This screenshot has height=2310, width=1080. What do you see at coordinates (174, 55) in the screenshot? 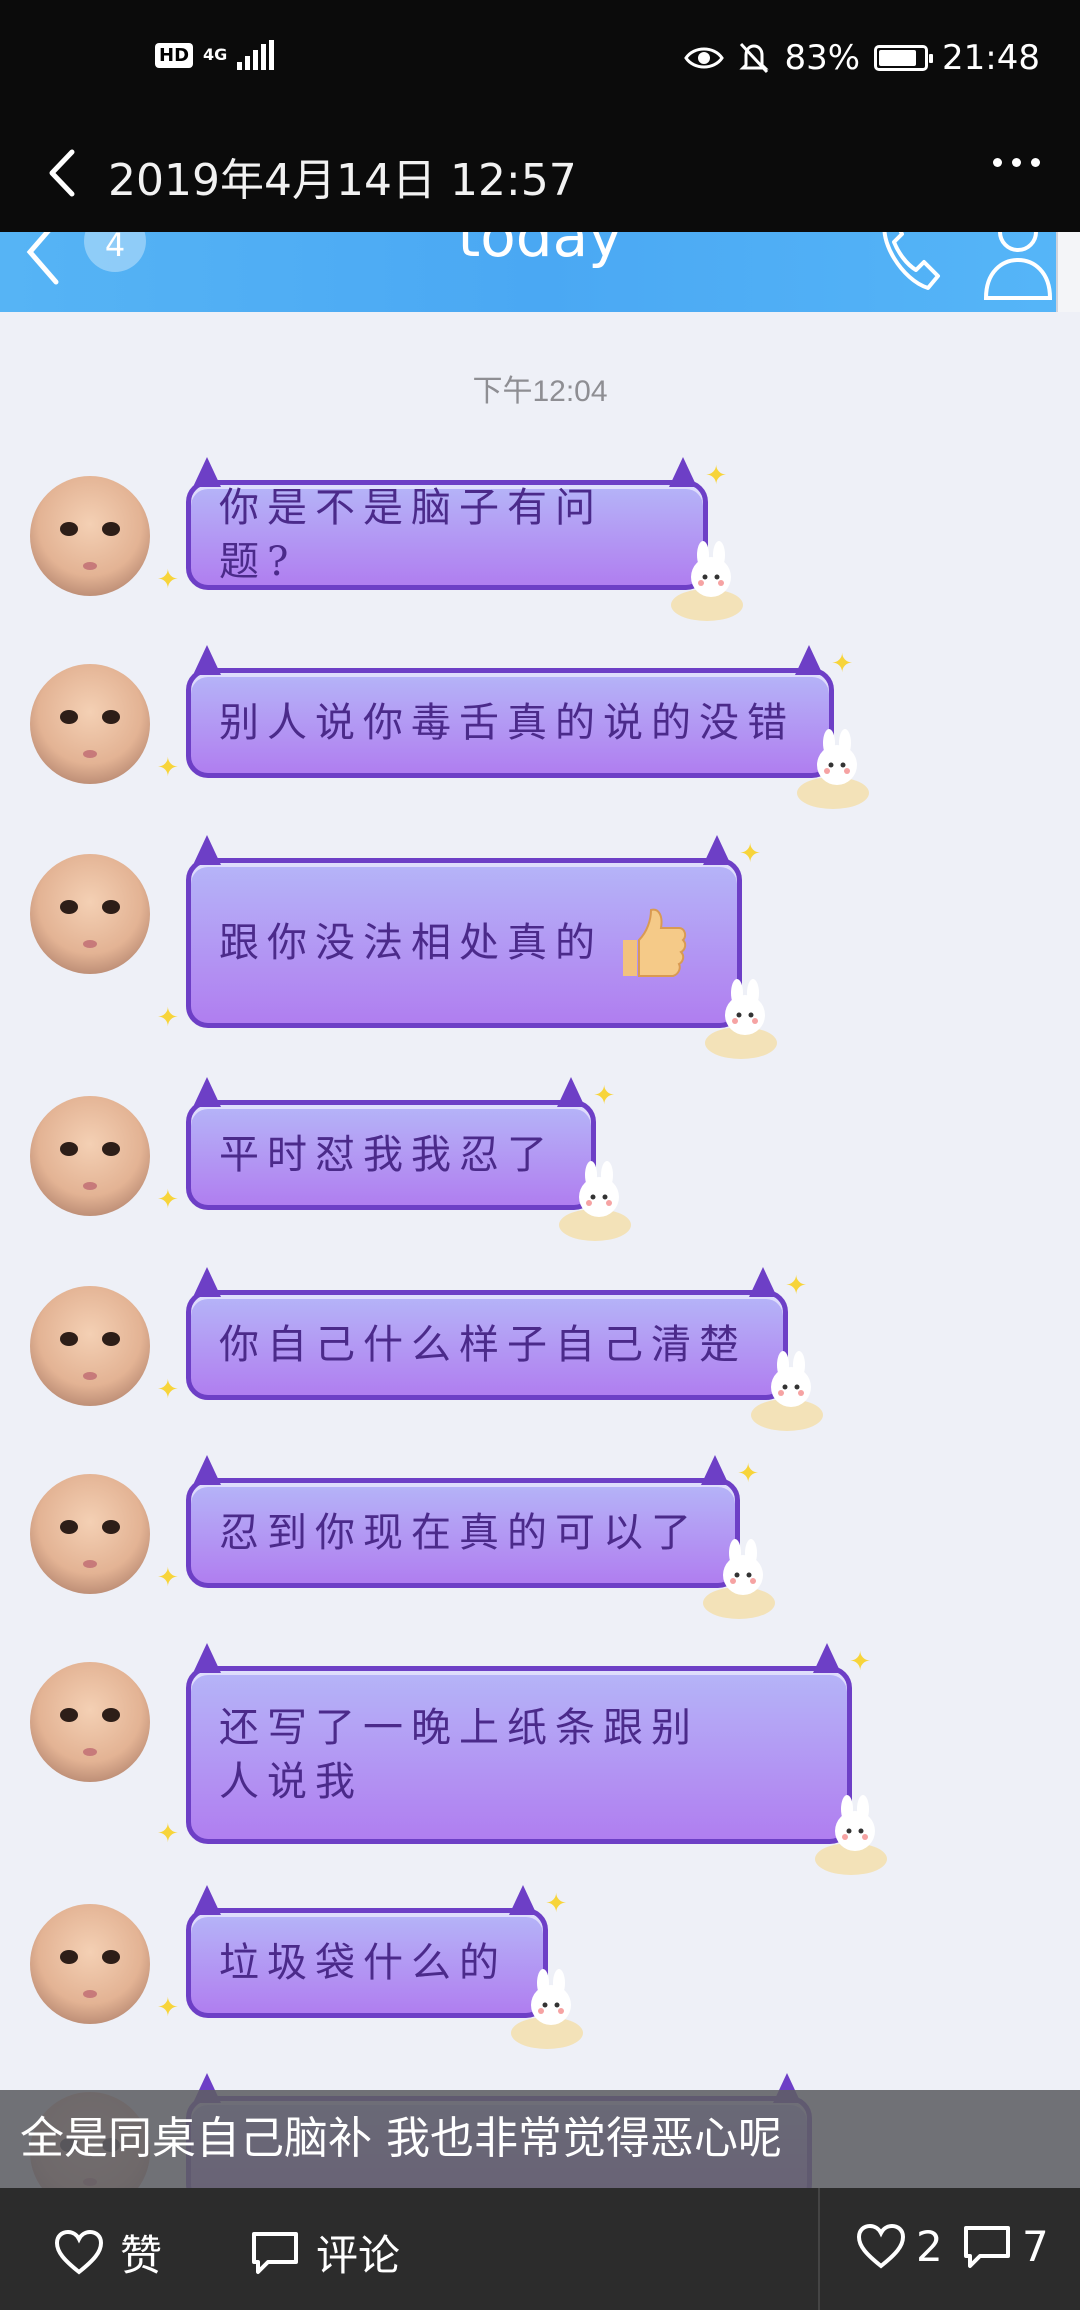
I see `hd-badge: HD` at bounding box center [174, 55].